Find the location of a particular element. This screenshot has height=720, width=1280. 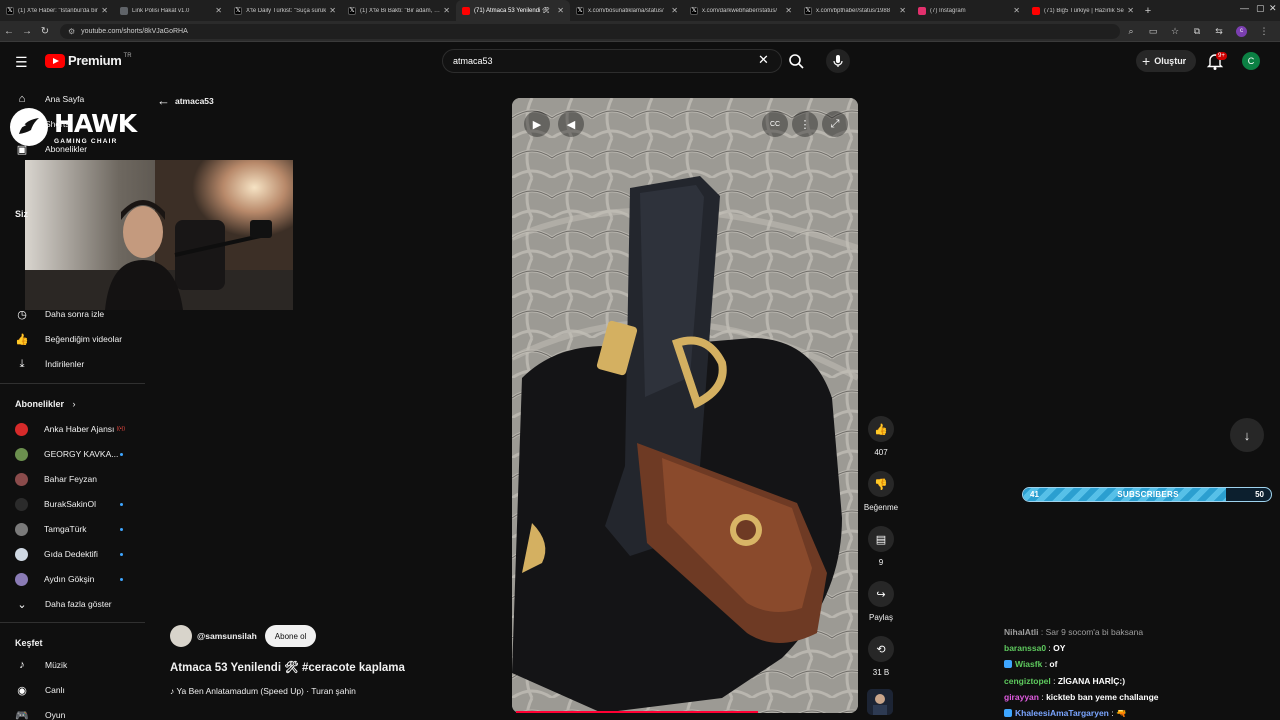

sidebar-item-download: ⤓ İndirilenler is located at coordinates (72, 364).